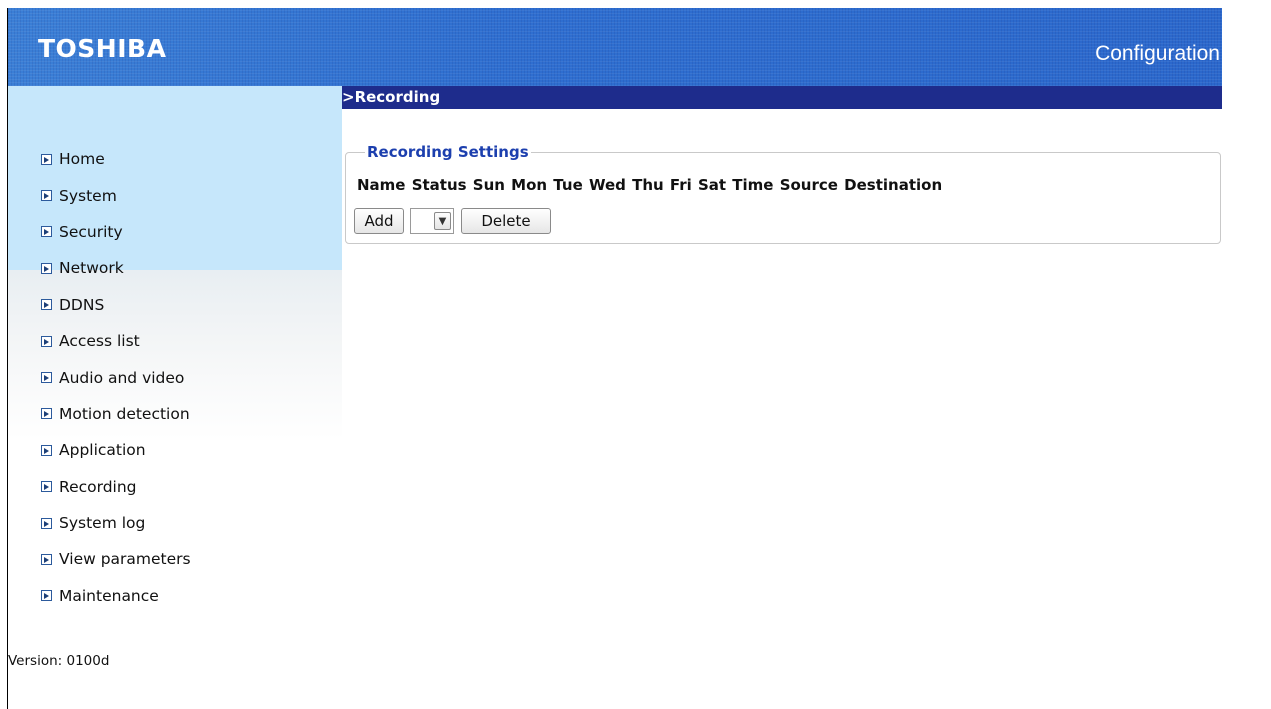 This screenshot has height=709, width=1271. Describe the element at coordinates (102, 450) in the screenshot. I see `sidebar-item-label: Application` at that location.